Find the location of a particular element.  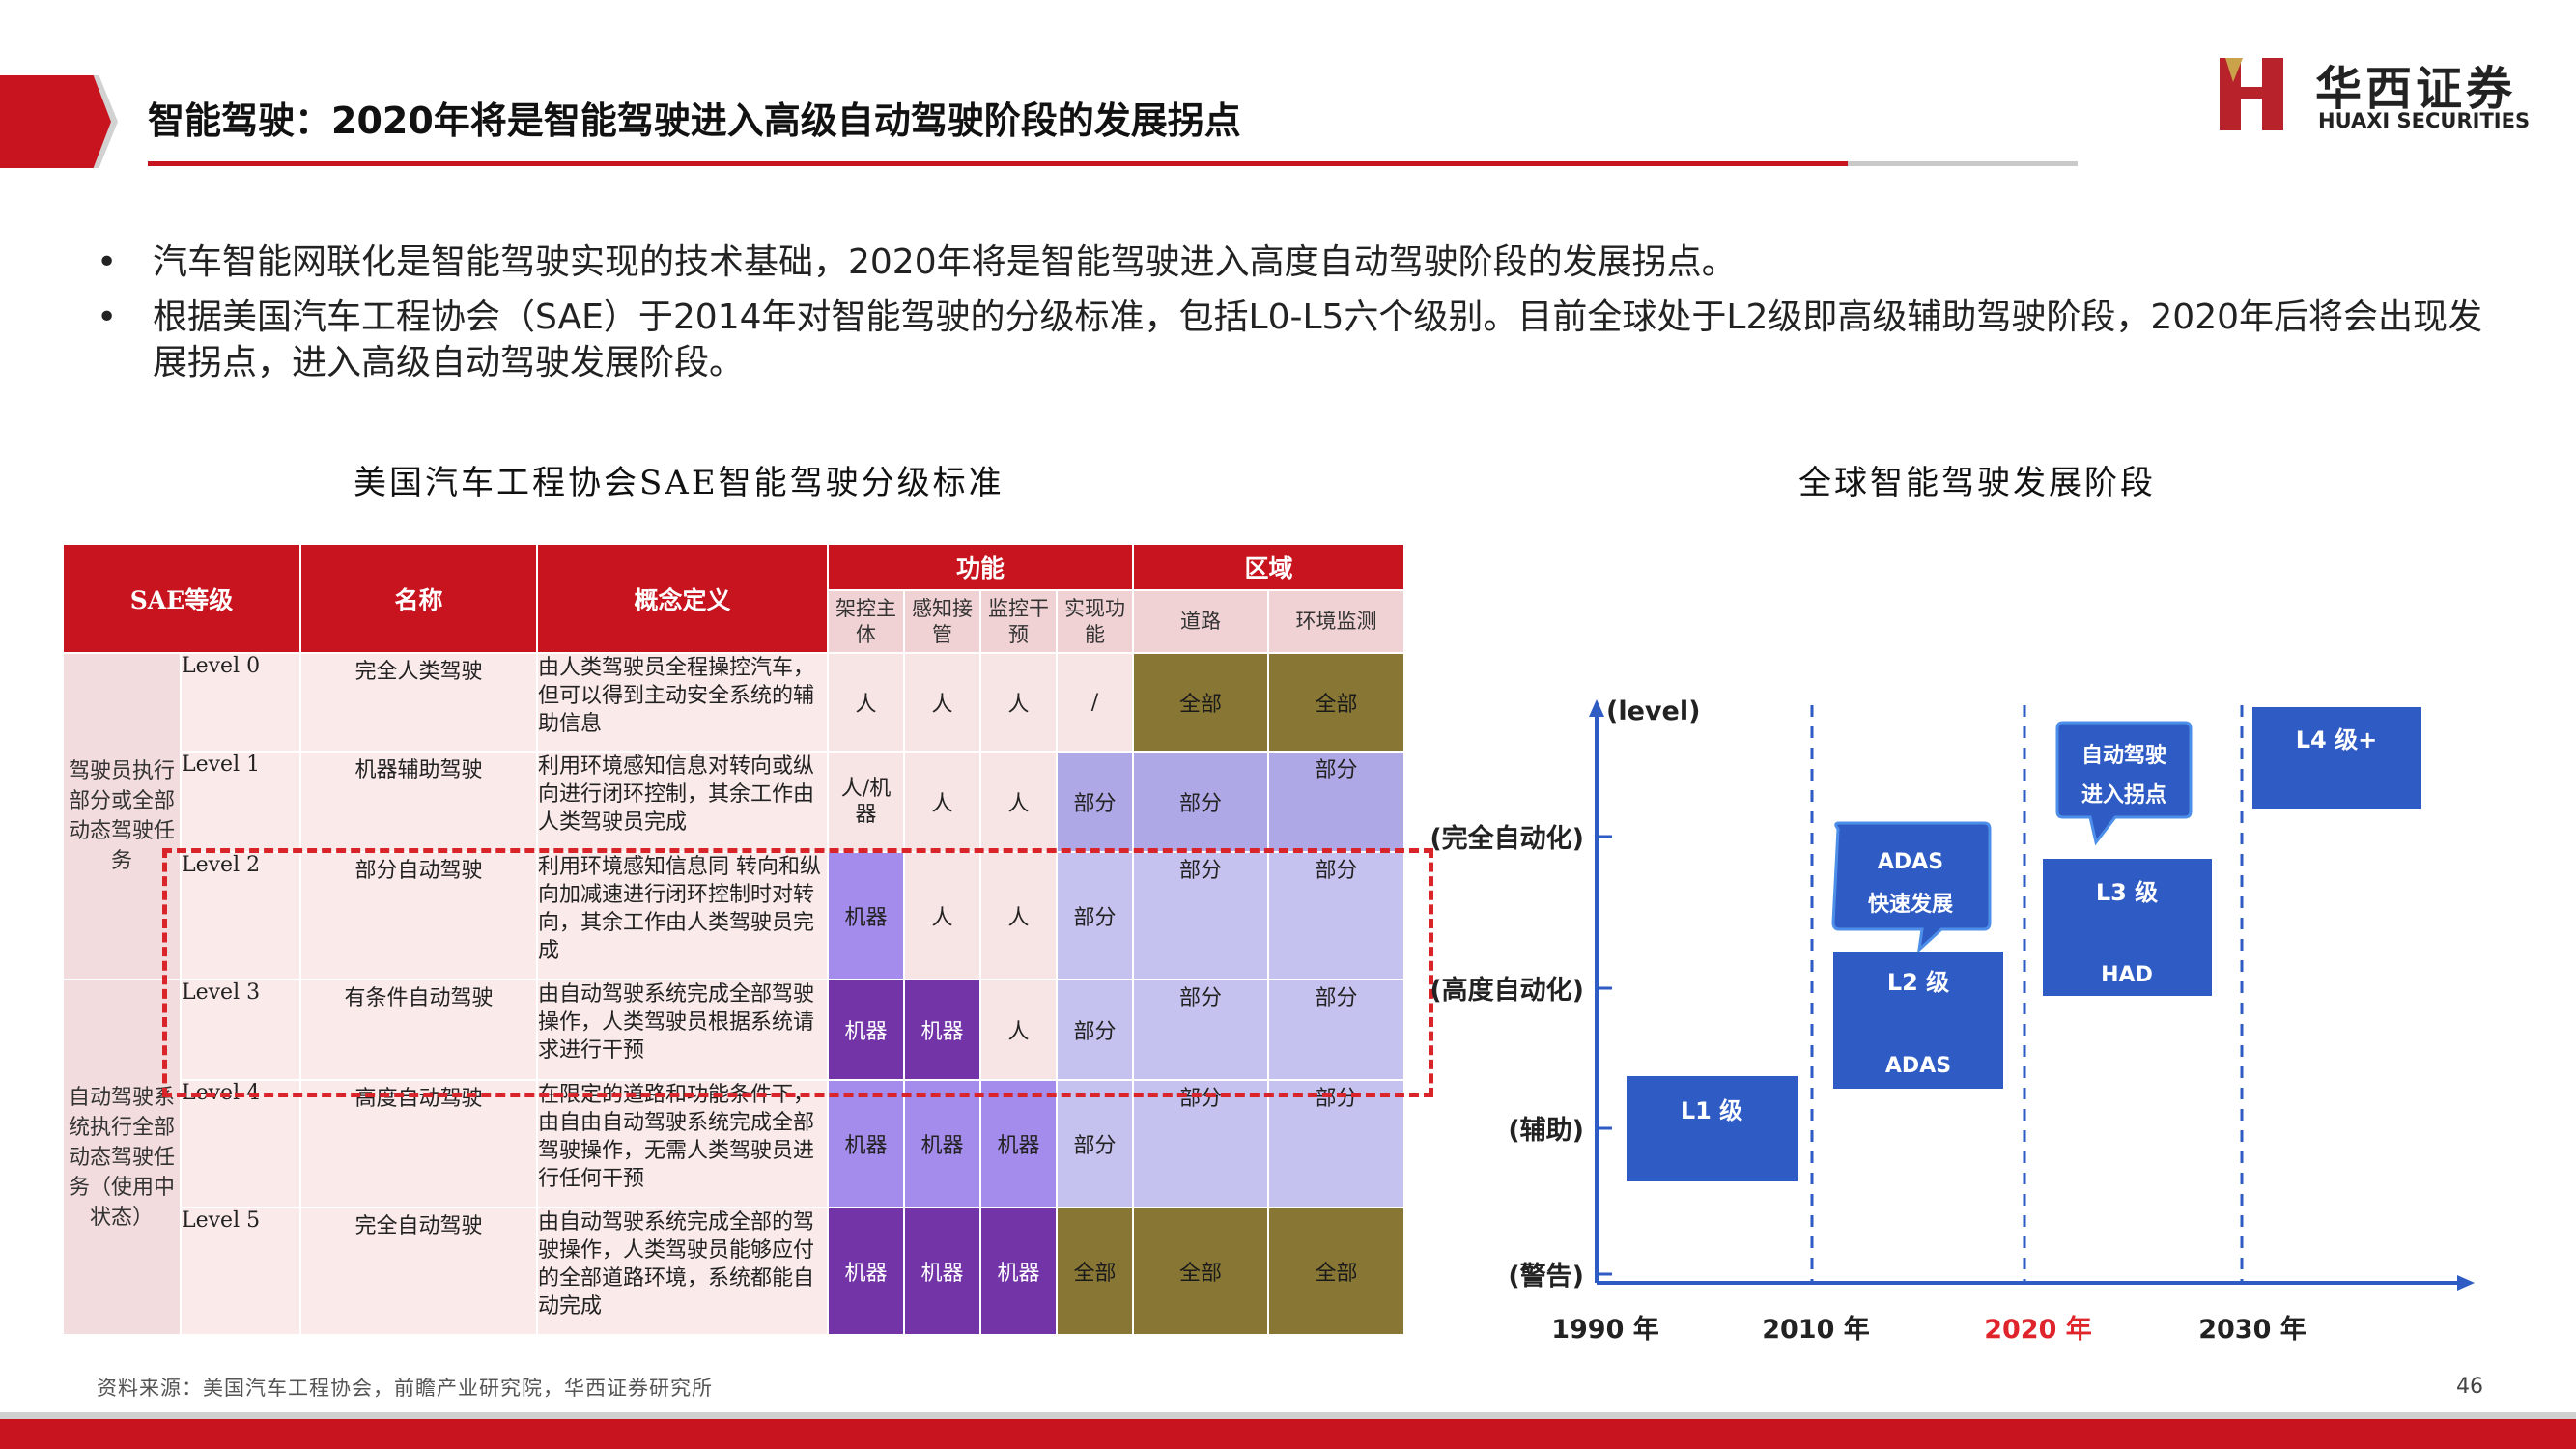

y-axis-label: (level) is located at coordinates (1653, 711).